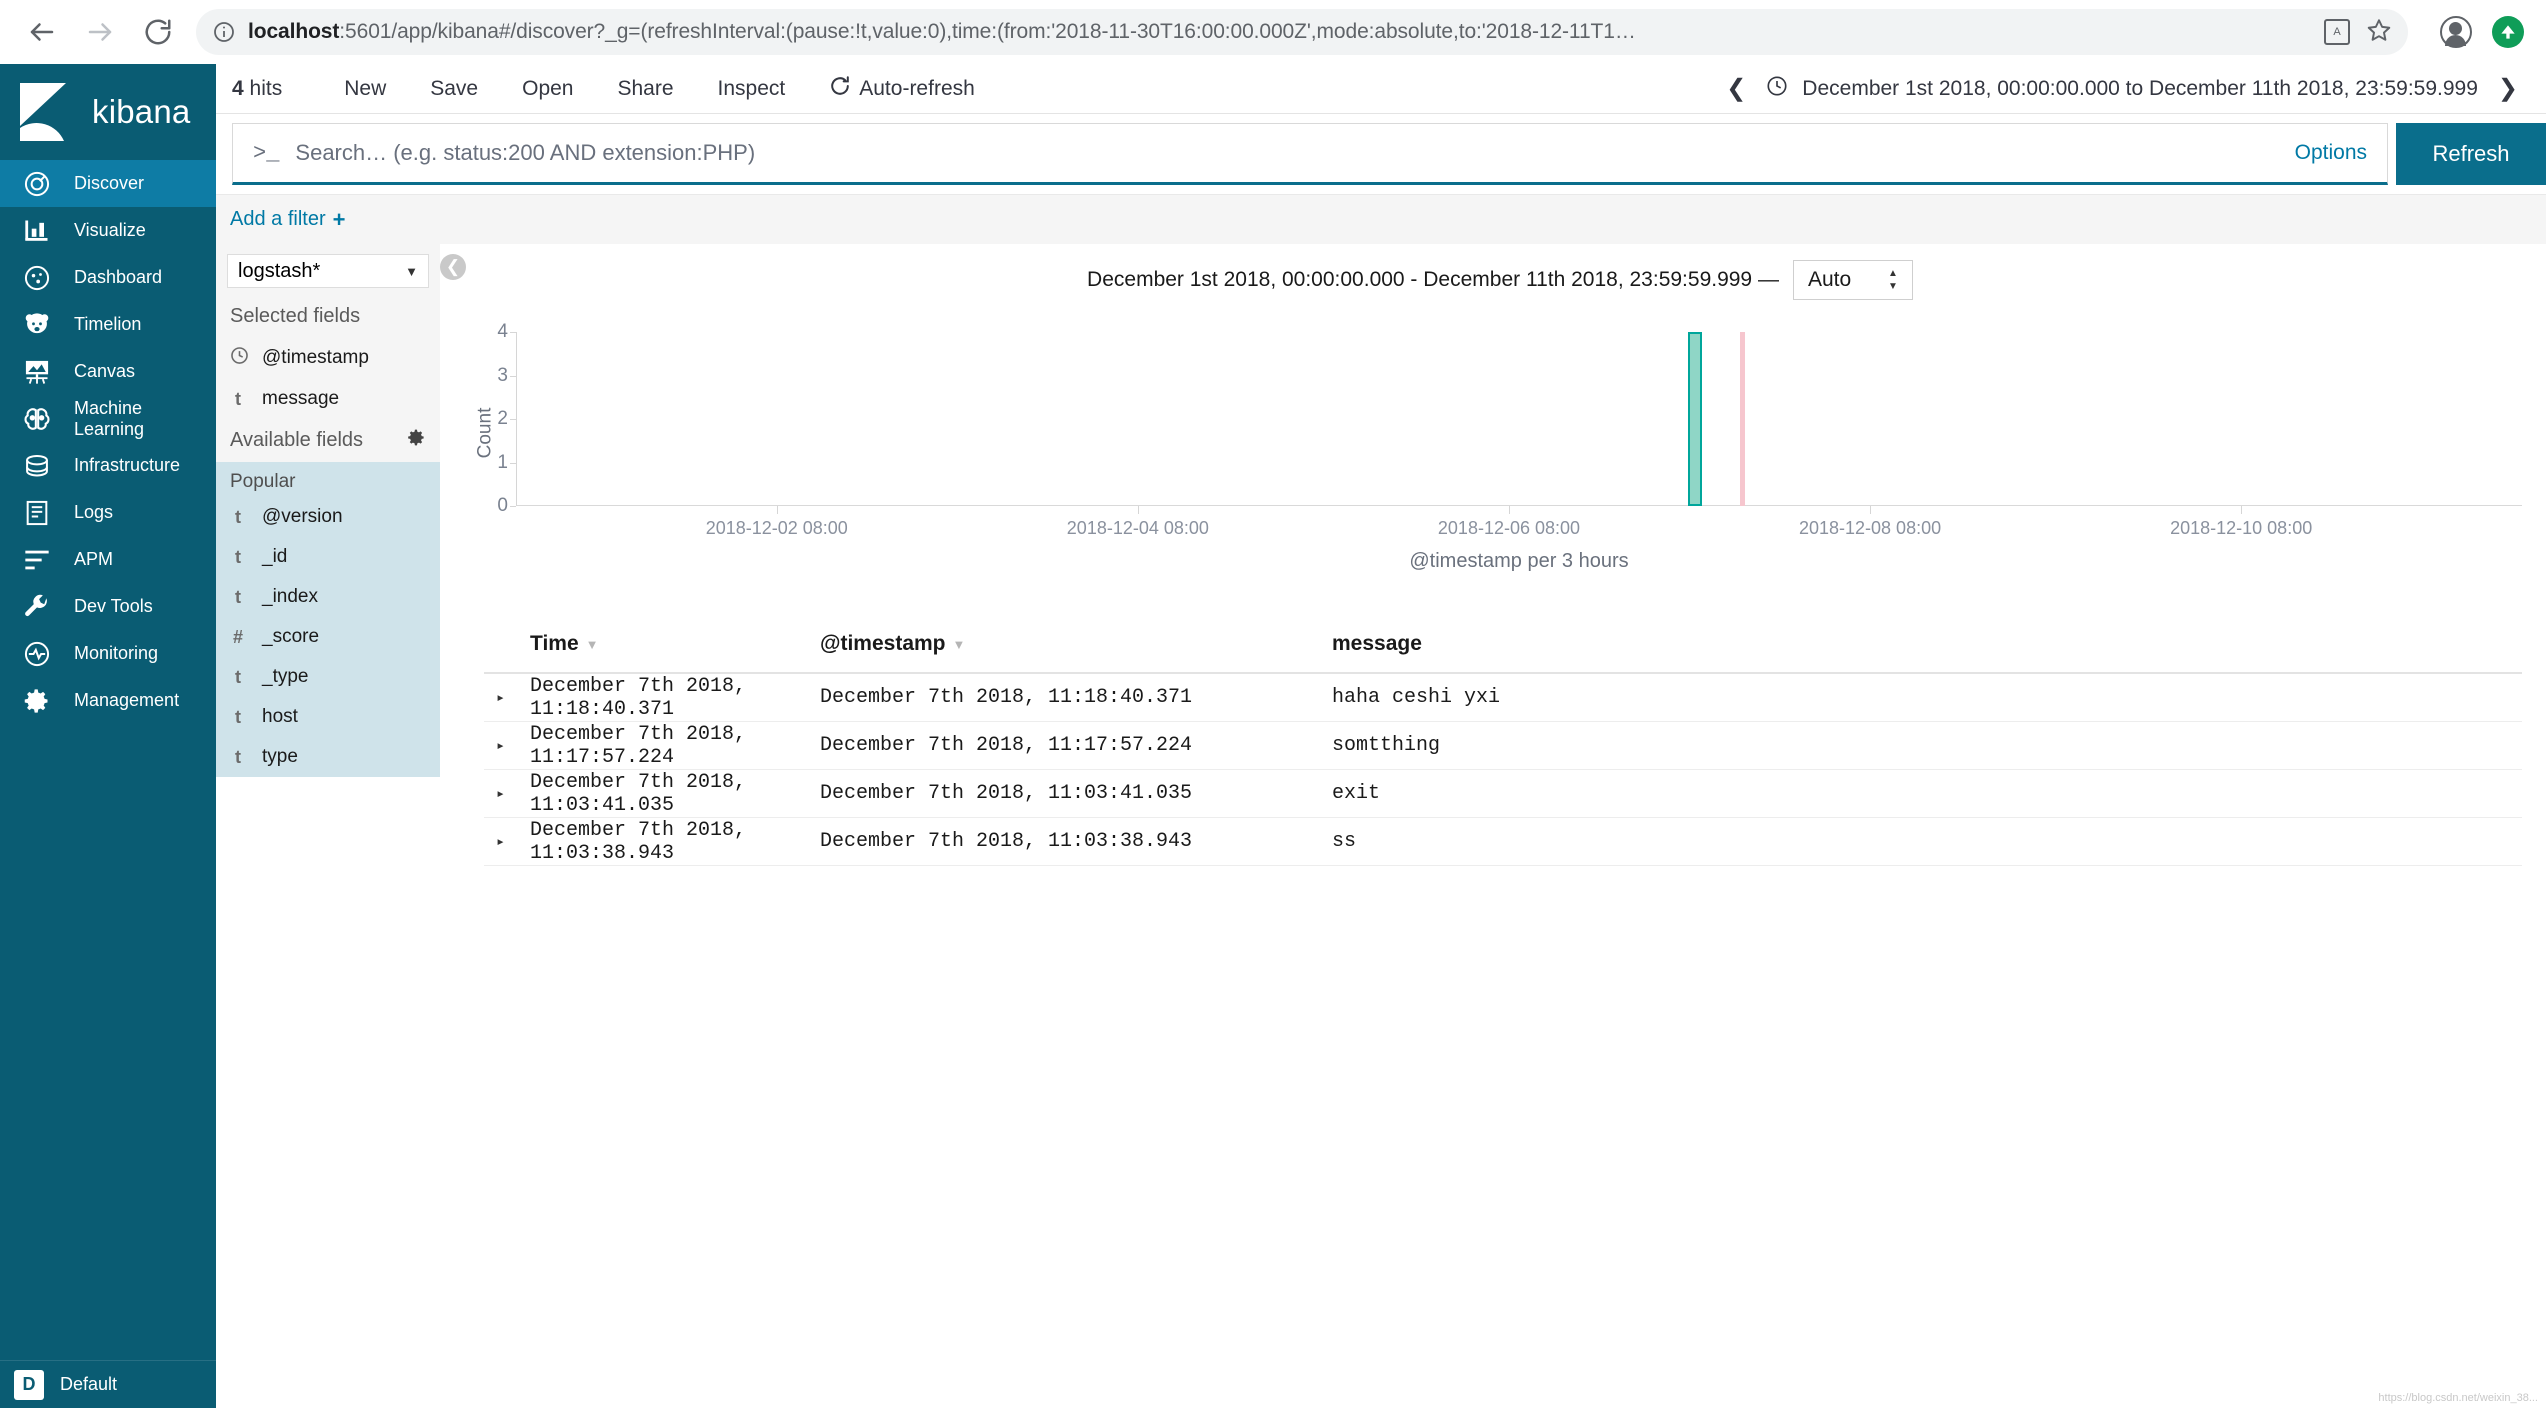 The image size is (2546, 1408). I want to click on field-item-score: # _score, so click(328, 637).